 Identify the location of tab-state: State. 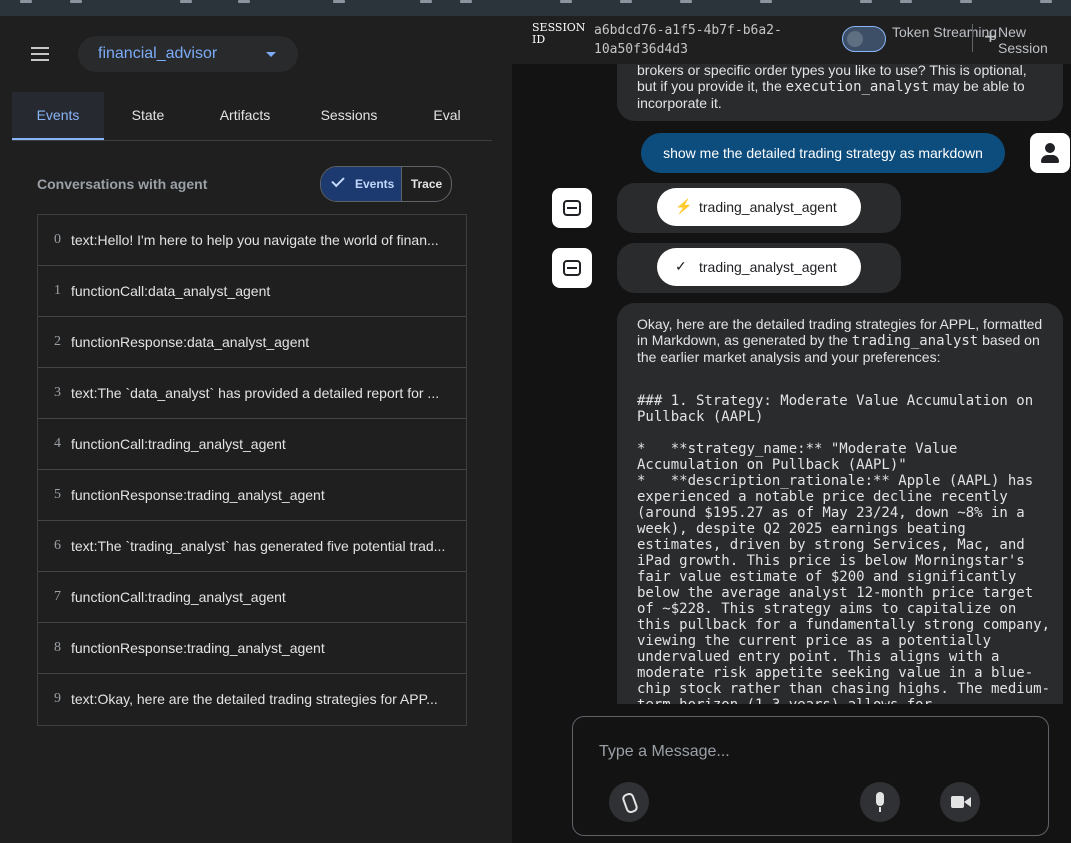
(148, 115).